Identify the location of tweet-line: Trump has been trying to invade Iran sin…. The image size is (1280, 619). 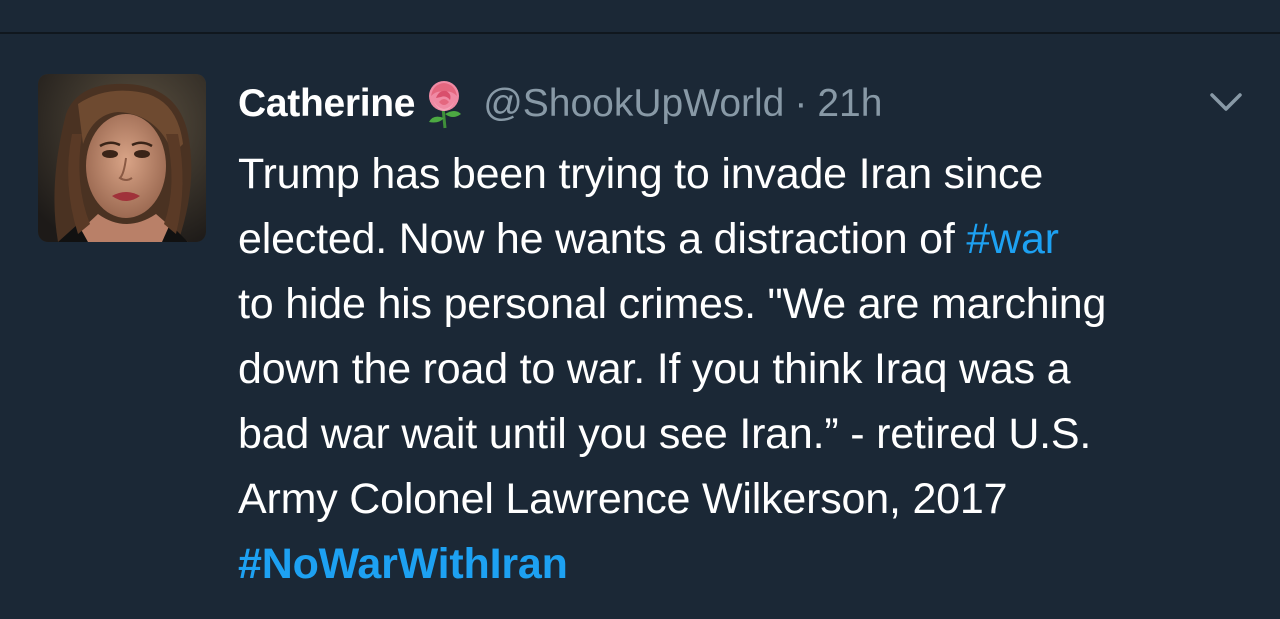
(641, 174).